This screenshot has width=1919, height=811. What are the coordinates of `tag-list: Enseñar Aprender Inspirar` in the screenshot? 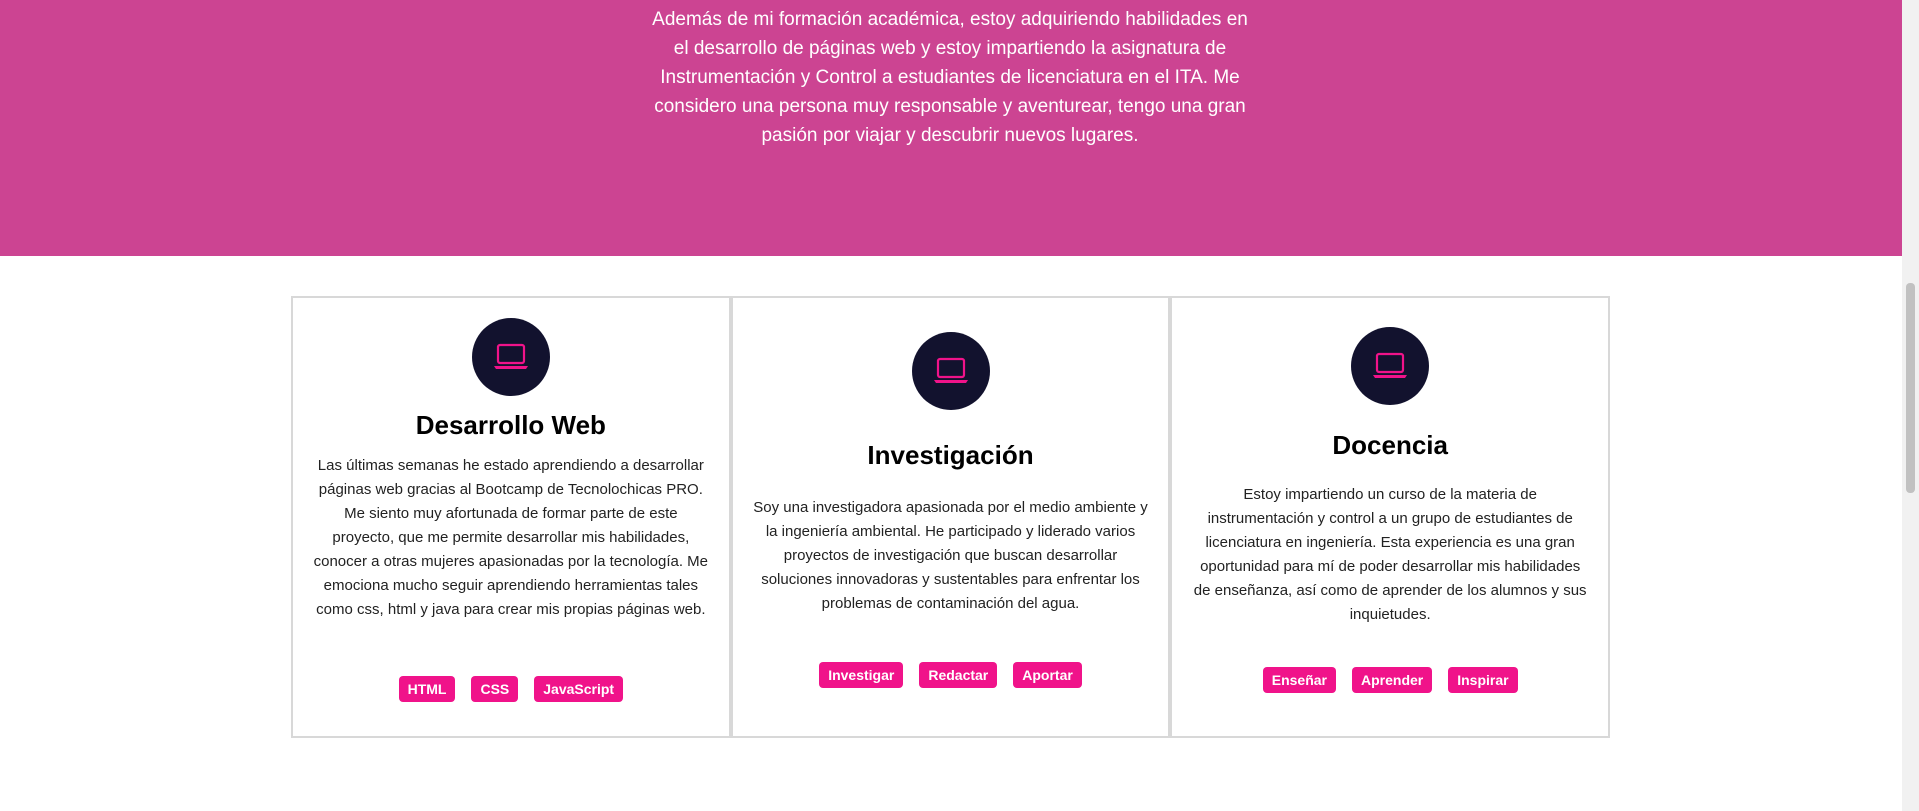 It's located at (1390, 680).